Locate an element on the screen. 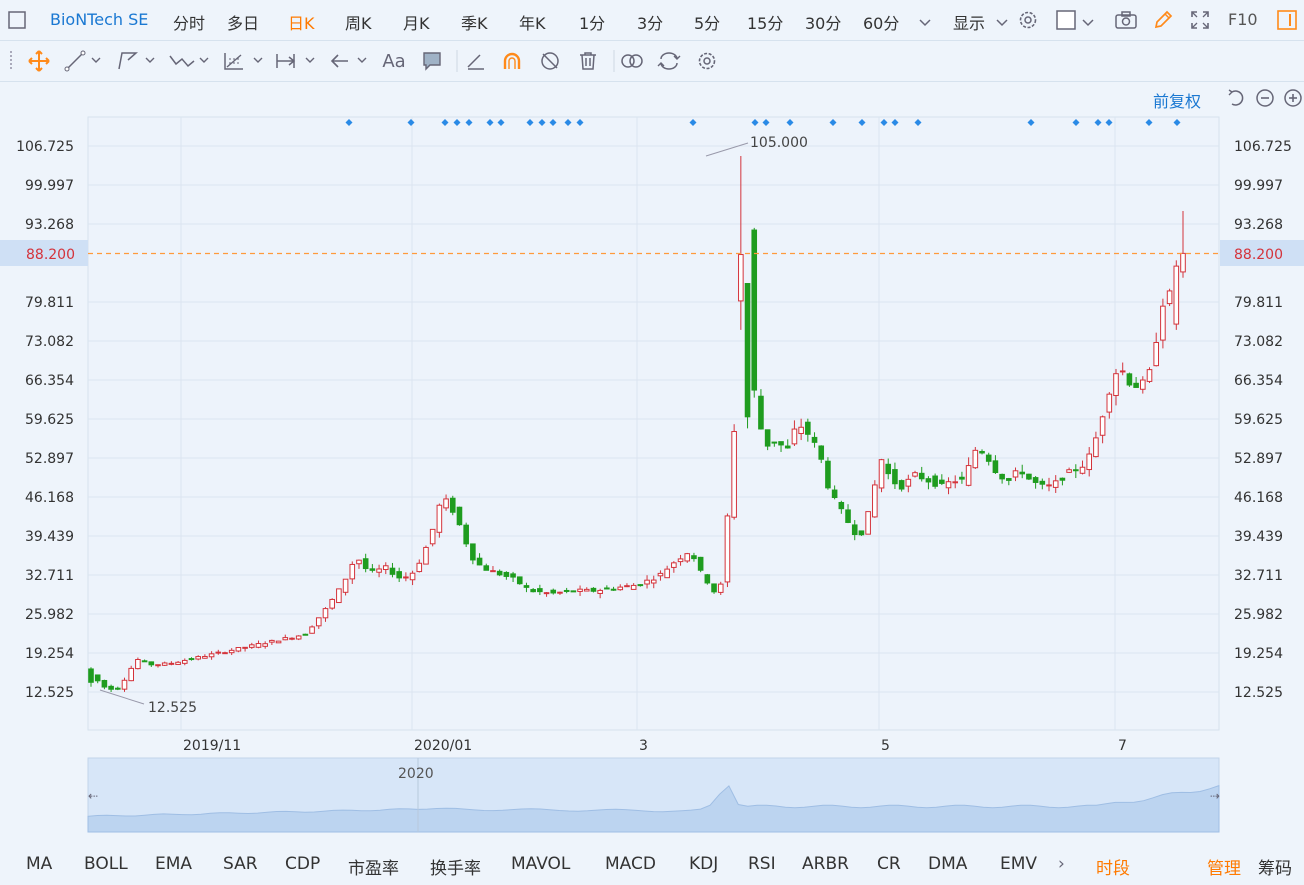 The width and height of the screenshot is (1304, 885). tab-3min: 3分 is located at coordinates (650, 22).